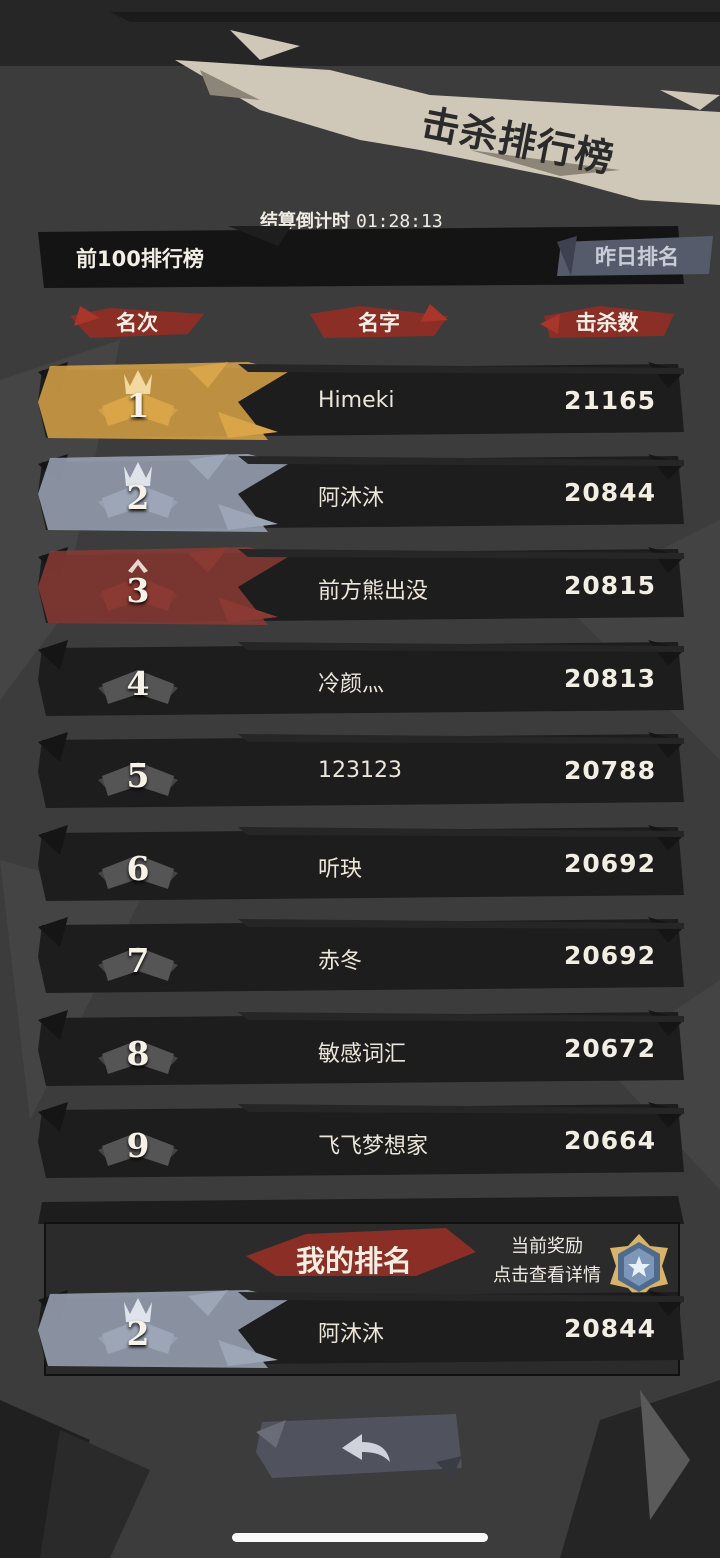 The height and width of the screenshot is (1558, 720). I want to click on column-header-name: 名字, so click(379, 322).